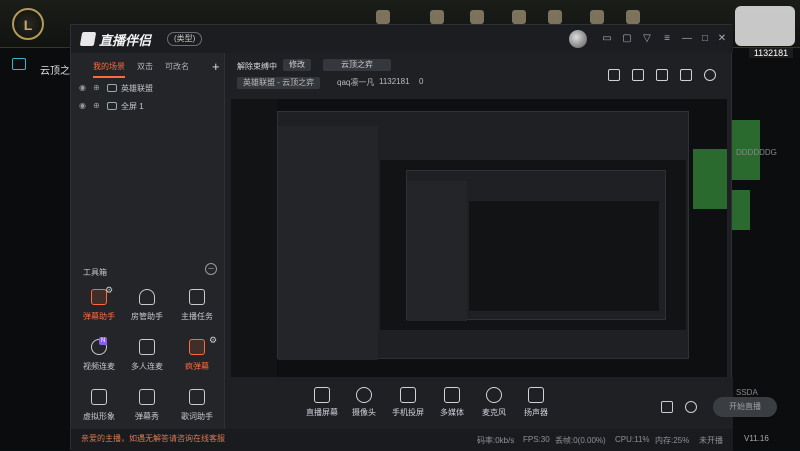 The height and width of the screenshot is (451, 800). I want to click on play-icon, so click(452, 395).